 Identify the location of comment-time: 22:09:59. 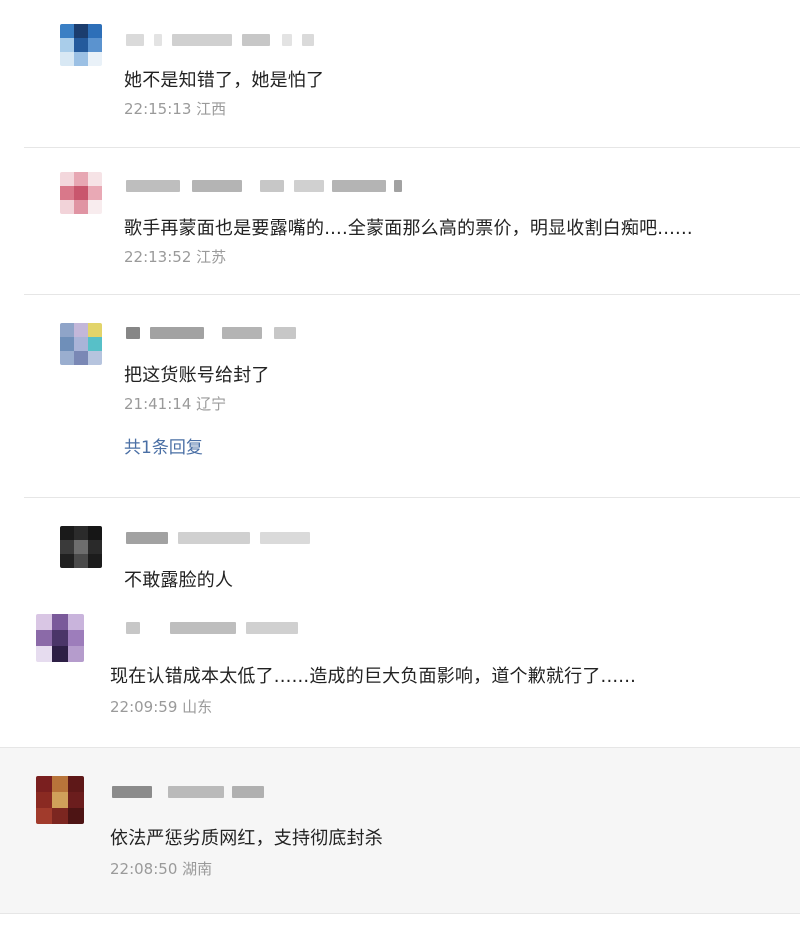
(144, 707).